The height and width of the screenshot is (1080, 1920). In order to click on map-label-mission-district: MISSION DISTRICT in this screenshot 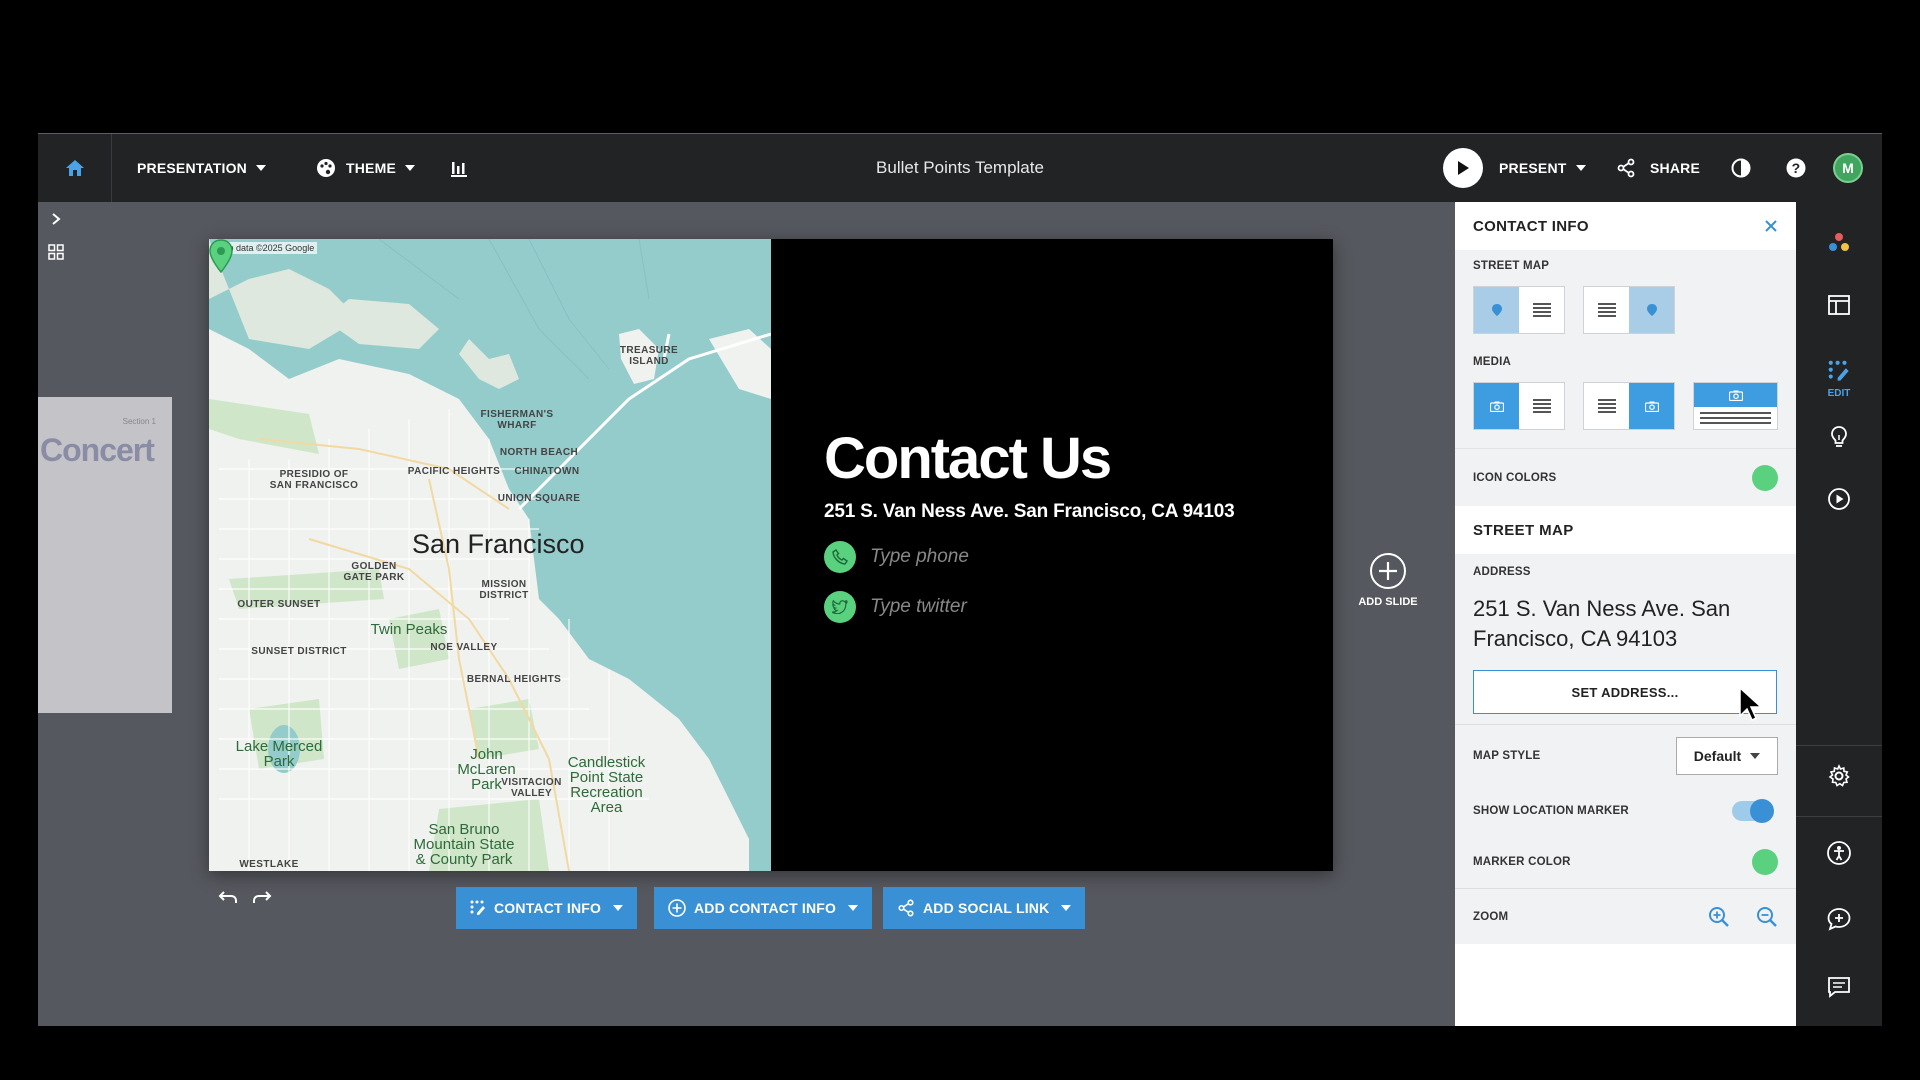, I will do `click(504, 590)`.